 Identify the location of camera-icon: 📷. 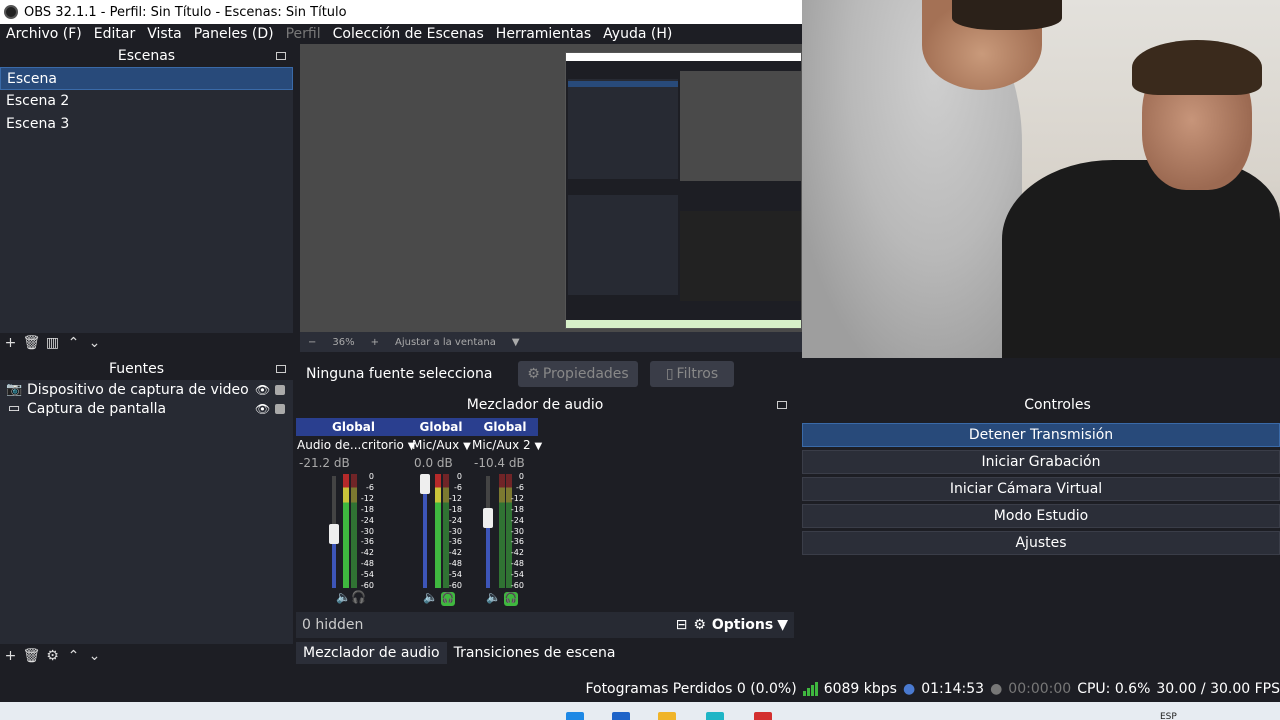
(14, 389).